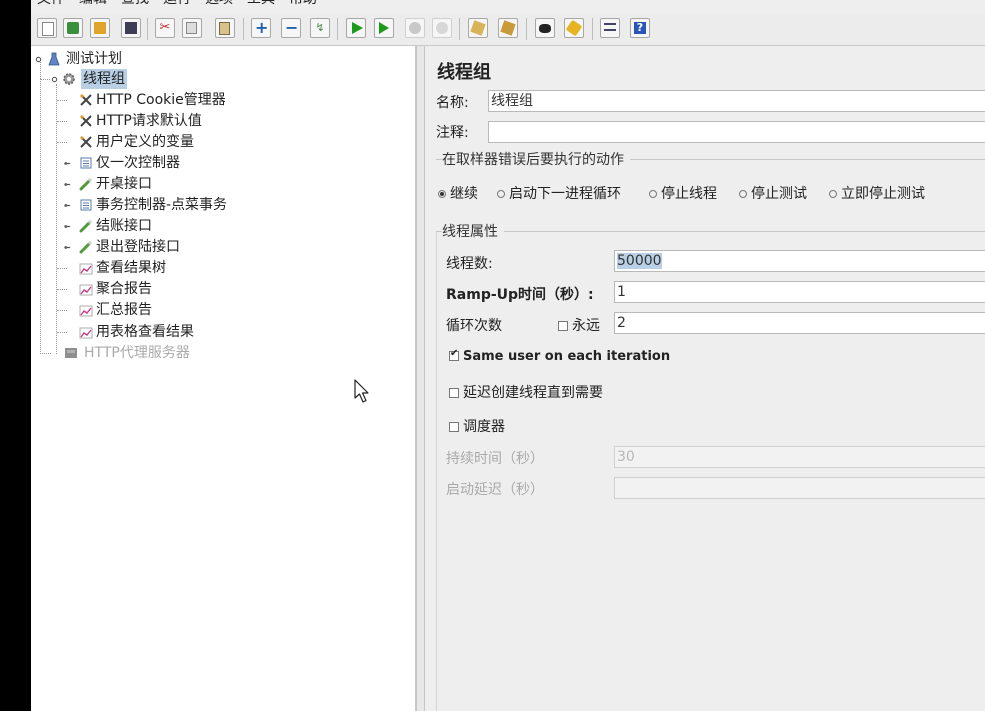  Describe the element at coordinates (799, 292) in the screenshot. I see `rampup-field: 1` at that location.